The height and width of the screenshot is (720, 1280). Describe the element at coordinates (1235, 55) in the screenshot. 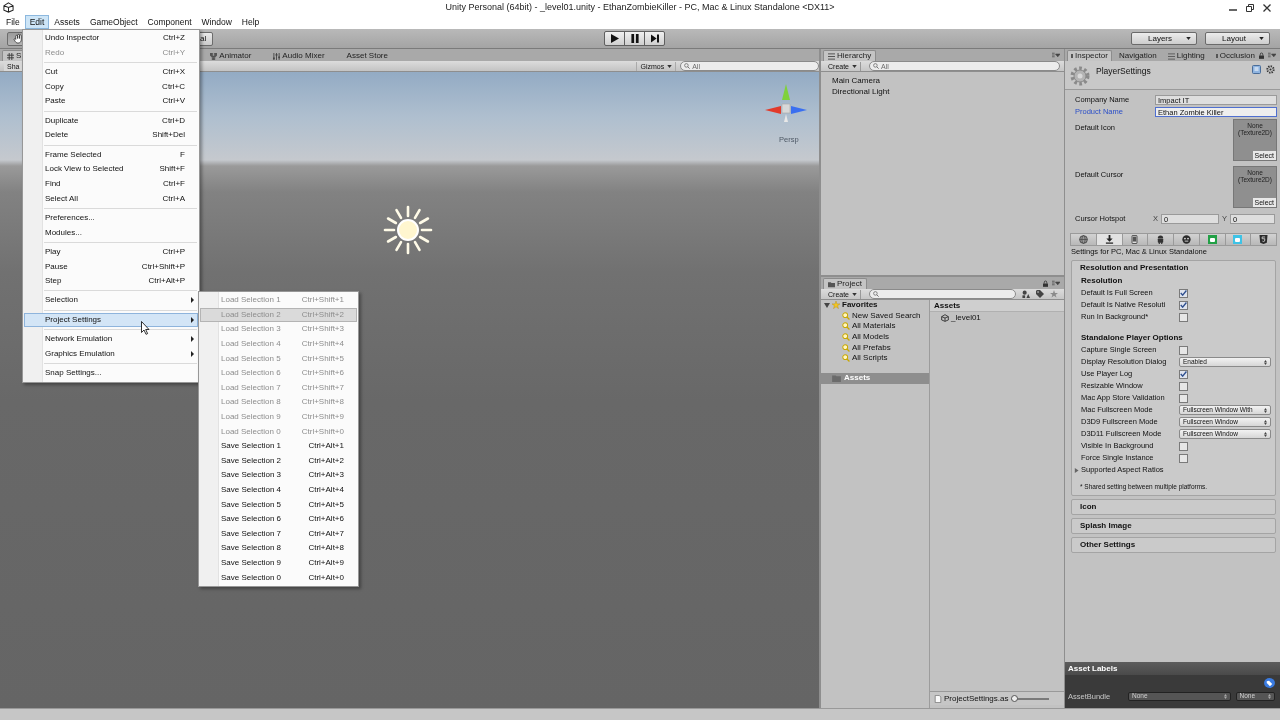

I see `panel-tab: Occlusion` at that location.